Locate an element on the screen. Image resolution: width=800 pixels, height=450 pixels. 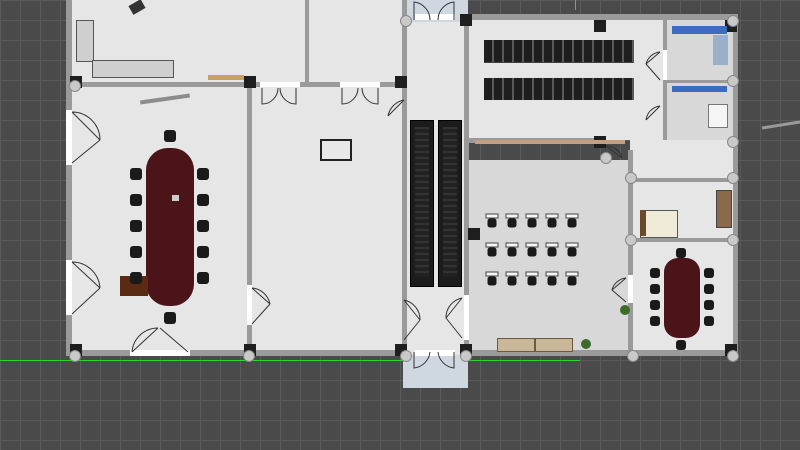
dimension-line is located at coordinates (780, 125).